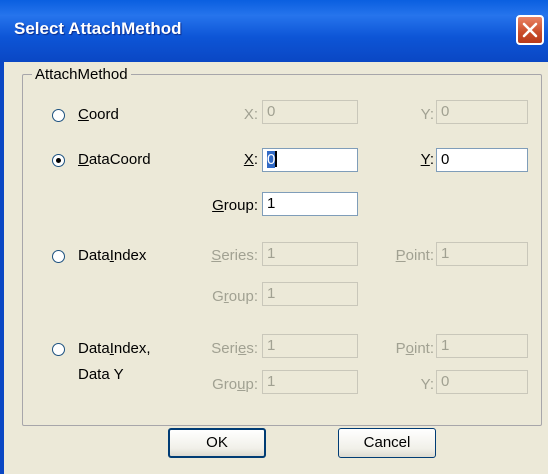 The height and width of the screenshot is (474, 548). I want to click on close-button, so click(530, 30).